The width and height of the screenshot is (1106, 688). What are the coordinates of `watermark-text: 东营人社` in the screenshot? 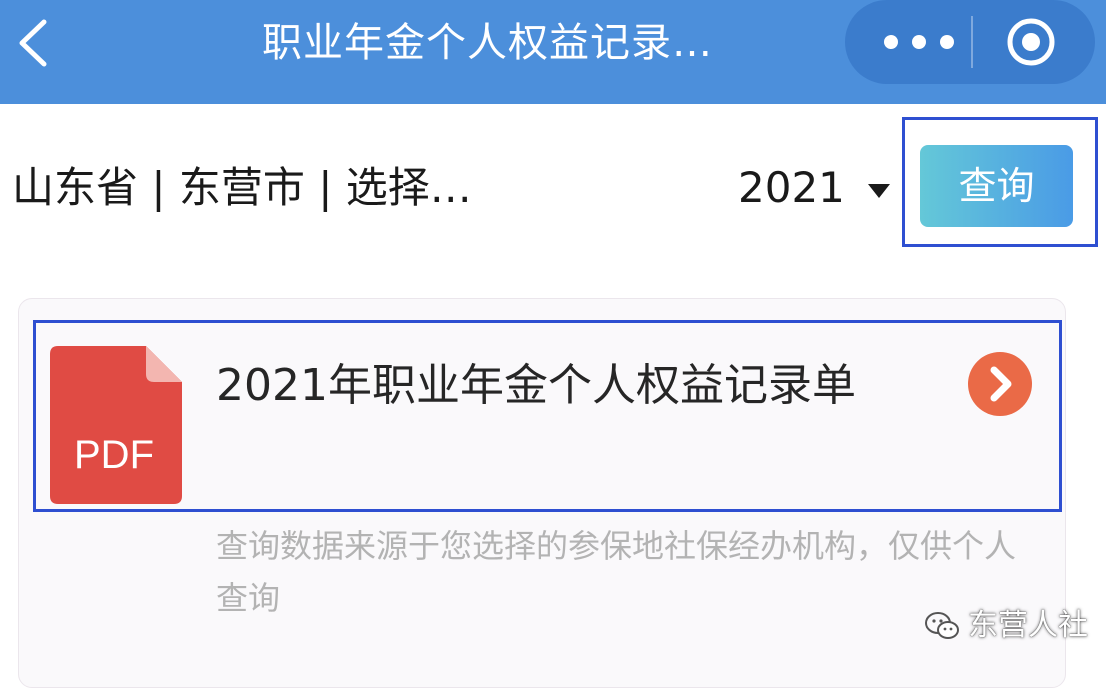 It's located at (1028, 625).